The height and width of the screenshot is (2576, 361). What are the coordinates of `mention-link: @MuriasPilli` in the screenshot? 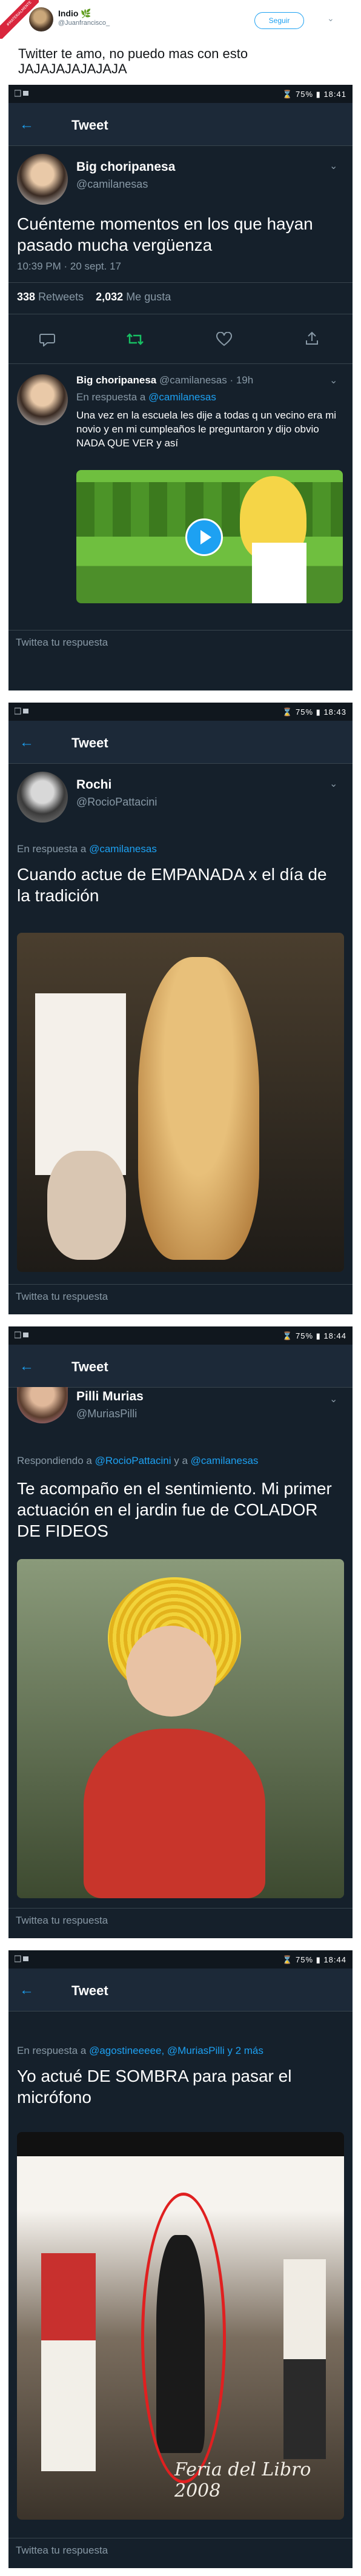 It's located at (196, 2050).